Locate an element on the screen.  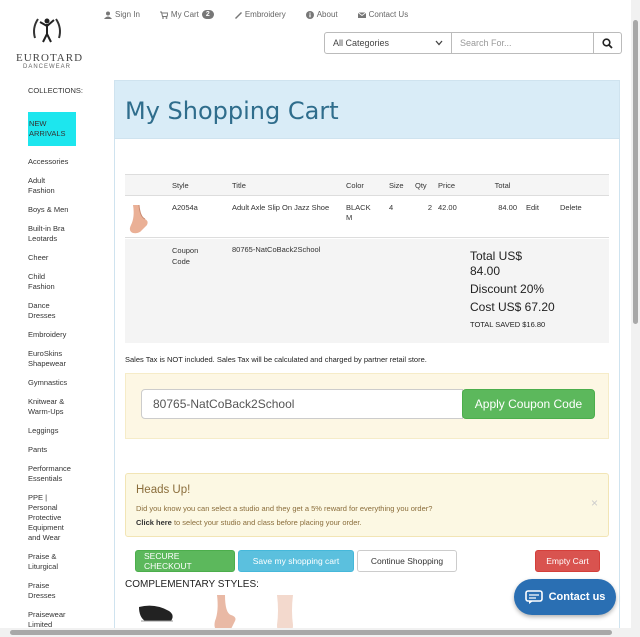
sign-in-label: Sign In is located at coordinates (127, 14).